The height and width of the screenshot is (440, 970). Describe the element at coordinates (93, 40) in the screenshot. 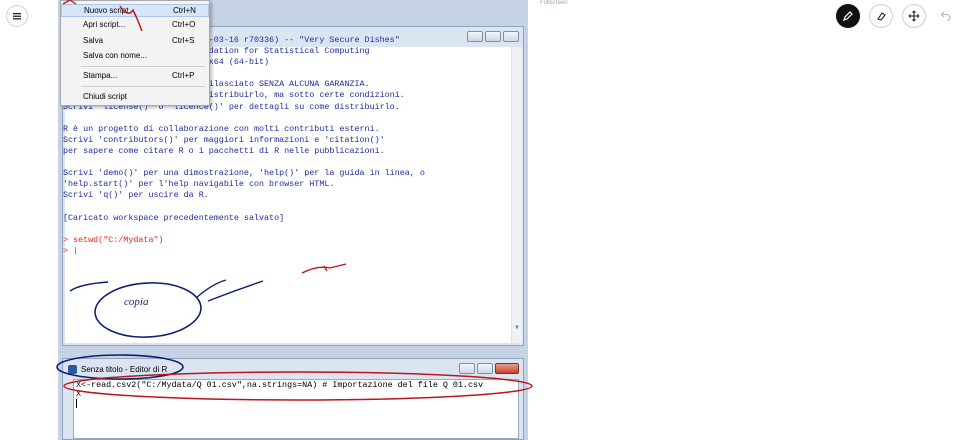

I see `menu-item-label: Salva` at that location.